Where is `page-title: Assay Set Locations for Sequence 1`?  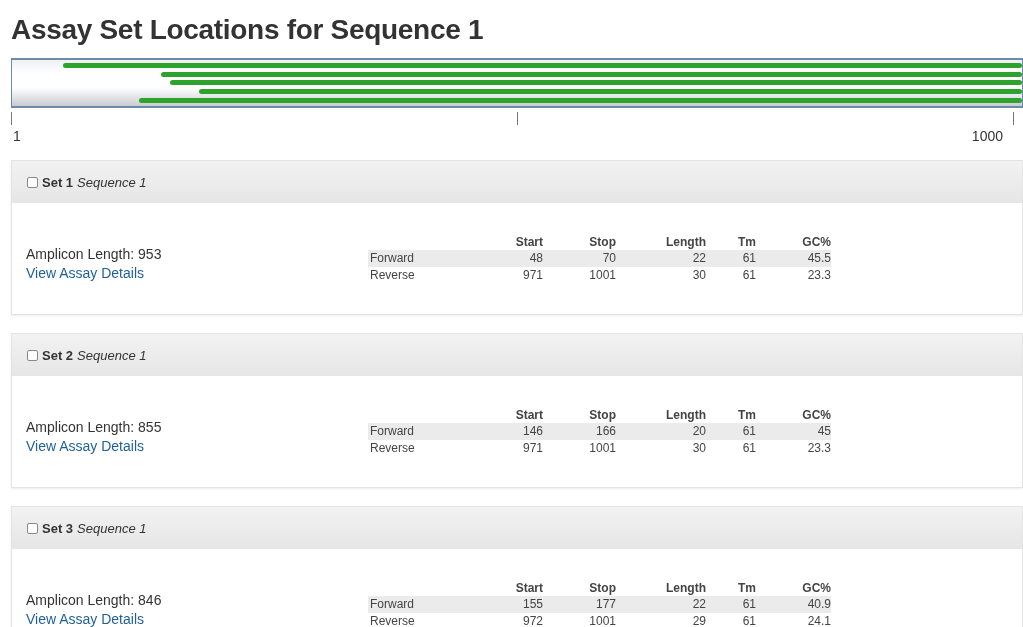
page-title: Assay Set Locations for Sequence 1 is located at coordinates (248, 30).